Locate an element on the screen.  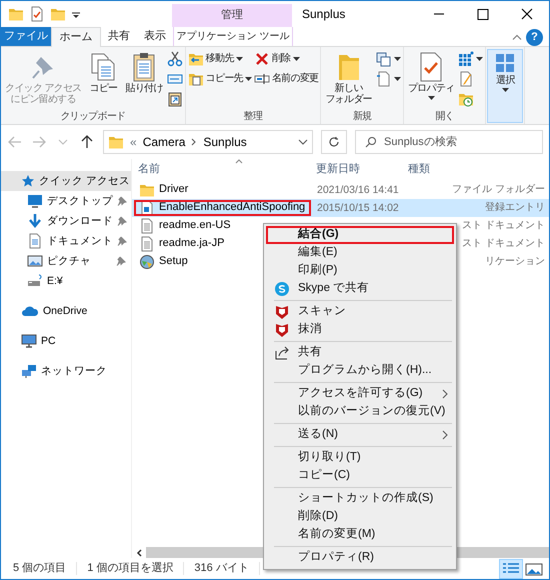
status-text: 5 個の項目 is located at coordinates (45, 569).